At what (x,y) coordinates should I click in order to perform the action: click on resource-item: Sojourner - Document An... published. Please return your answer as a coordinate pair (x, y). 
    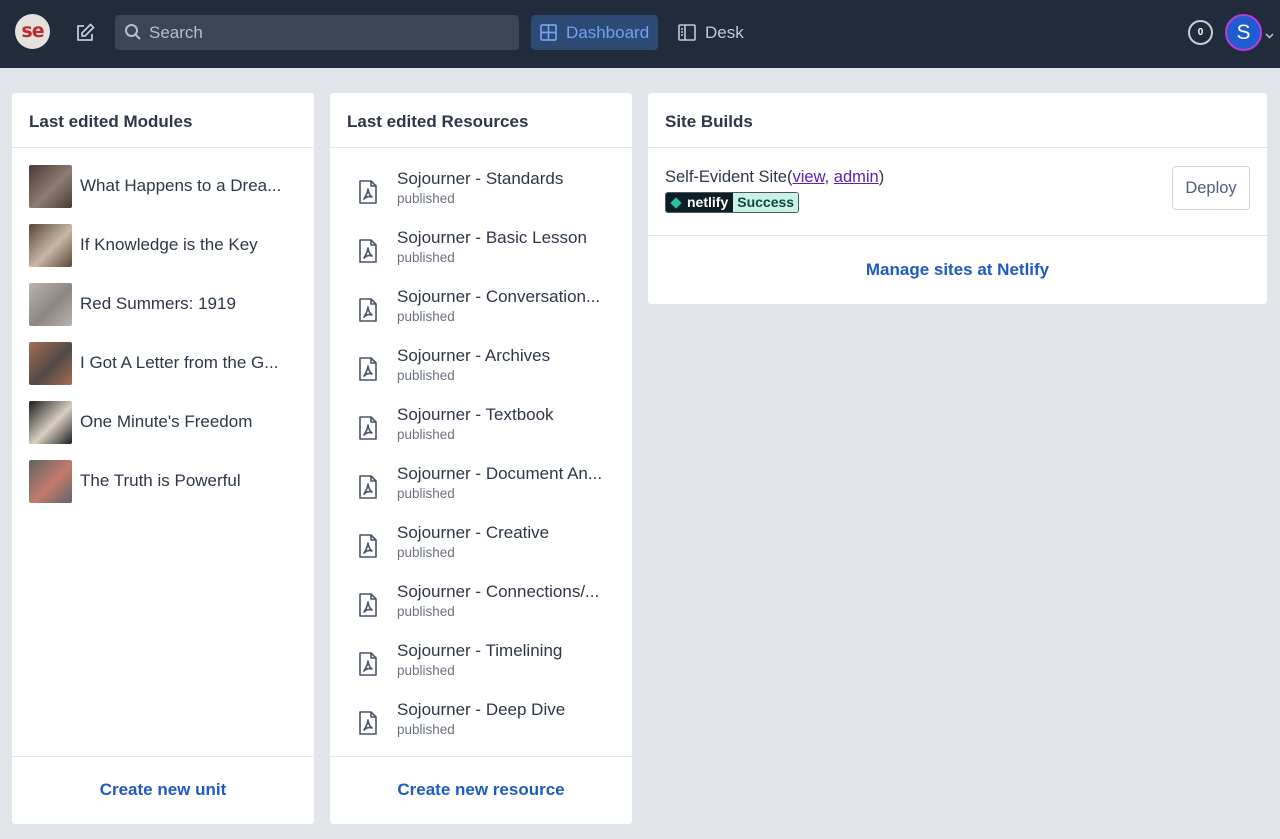
    Looking at the image, I should click on (486, 489).